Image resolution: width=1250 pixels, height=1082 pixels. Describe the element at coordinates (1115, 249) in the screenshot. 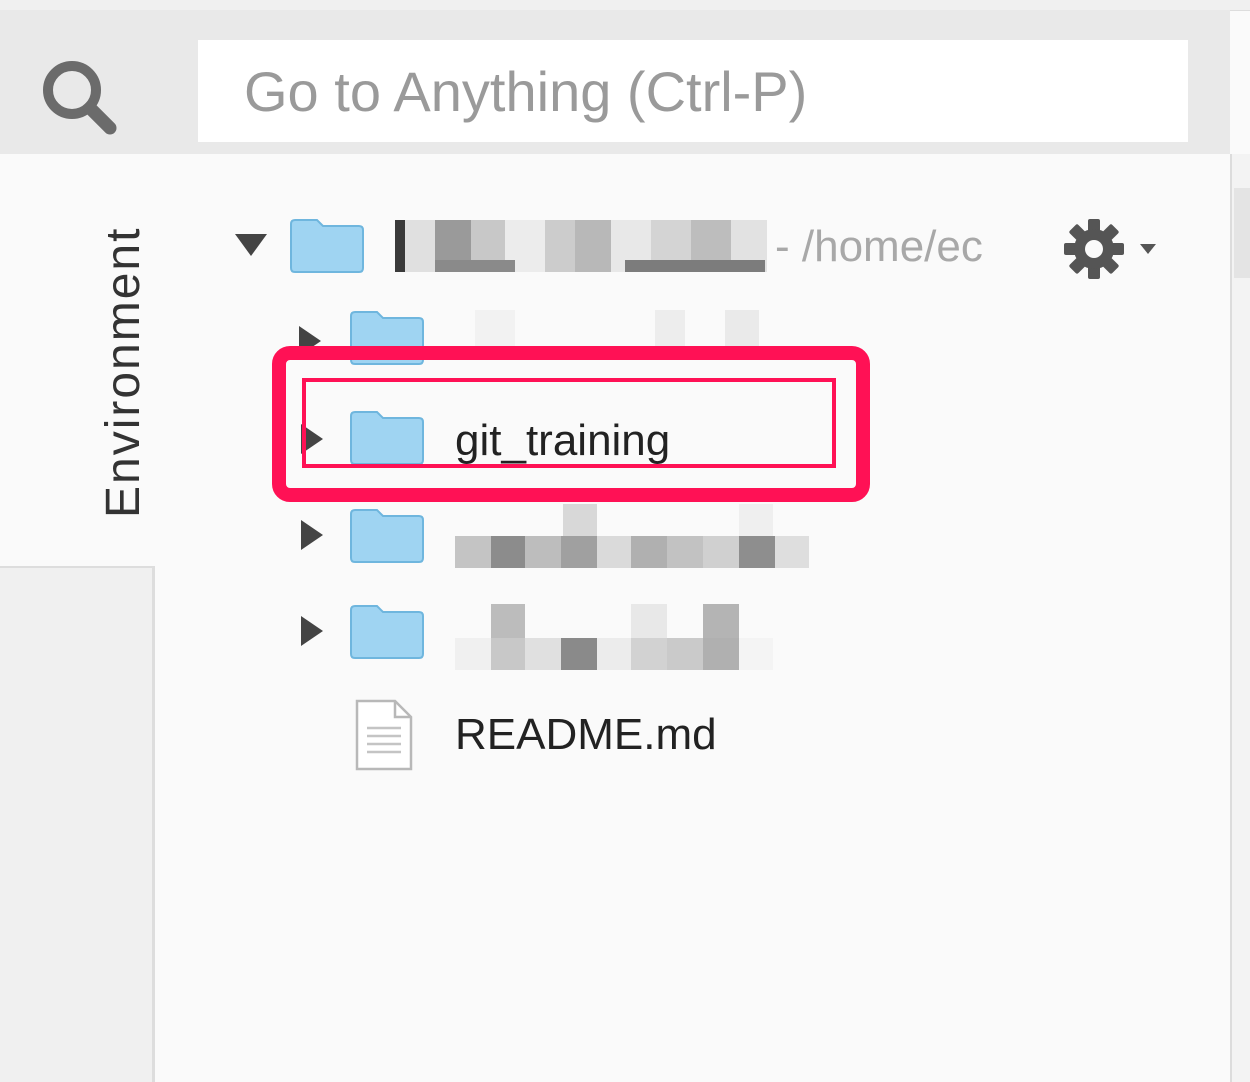

I see `gear-icon` at that location.